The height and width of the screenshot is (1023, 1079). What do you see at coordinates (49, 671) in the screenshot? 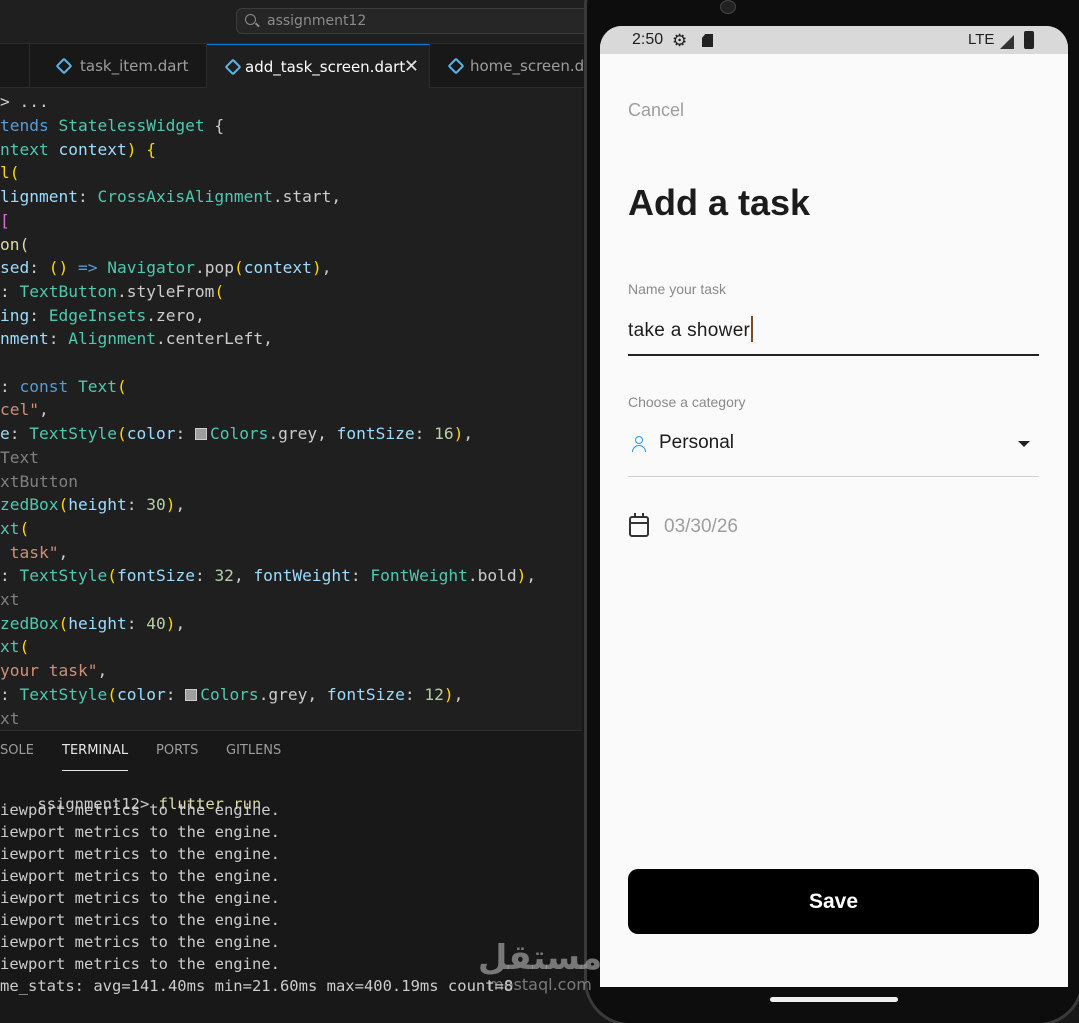
I see `code-token: your task"` at bounding box center [49, 671].